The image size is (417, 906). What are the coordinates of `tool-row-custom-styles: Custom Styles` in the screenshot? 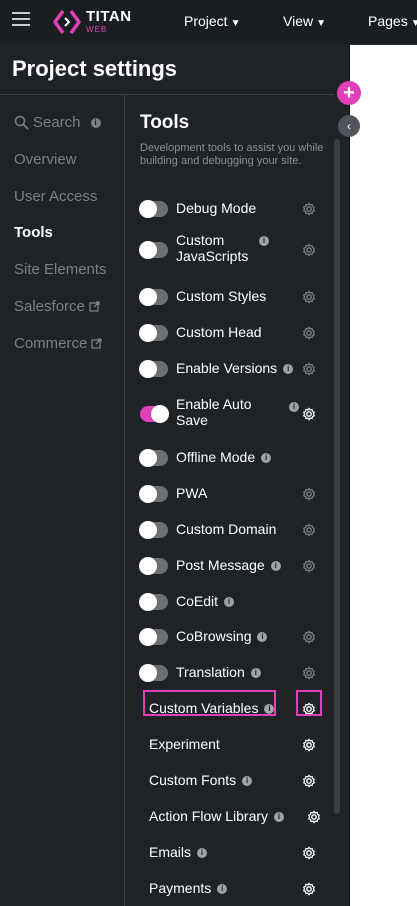 It's located at (227, 297).